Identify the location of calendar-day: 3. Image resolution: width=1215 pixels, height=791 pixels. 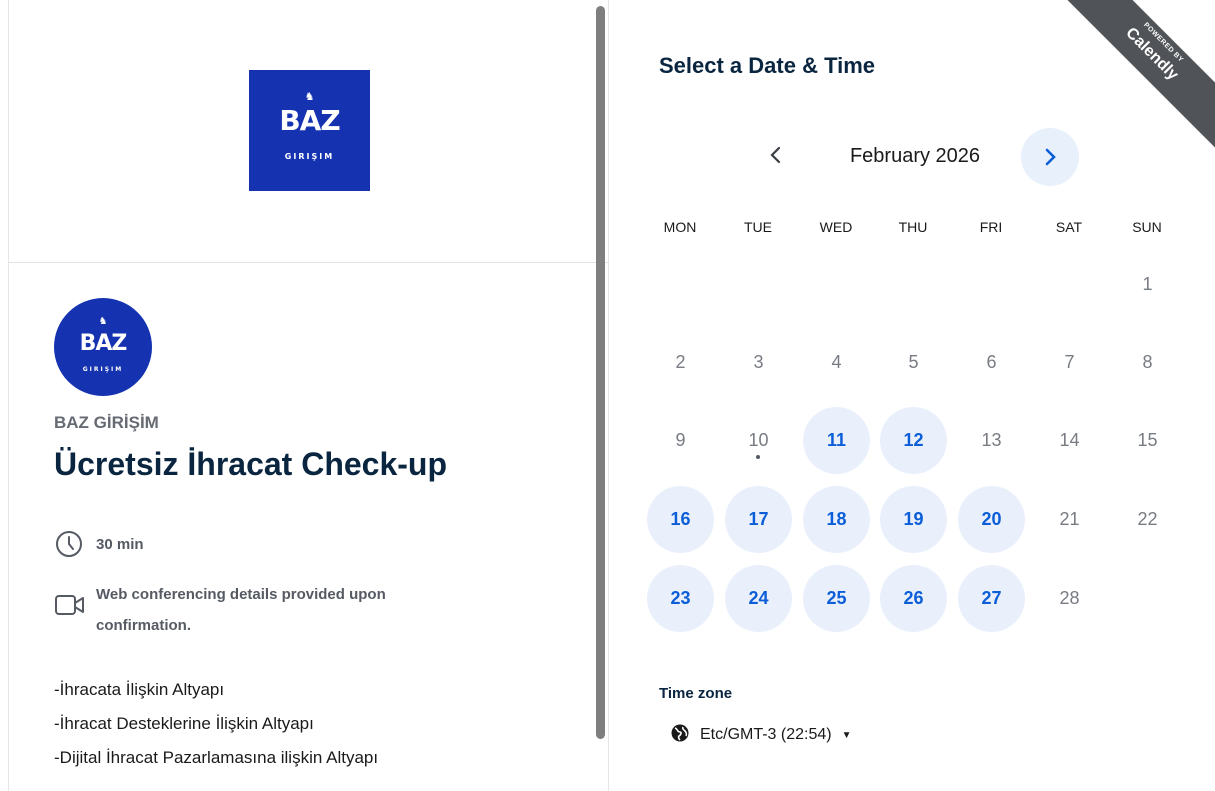
(758, 362).